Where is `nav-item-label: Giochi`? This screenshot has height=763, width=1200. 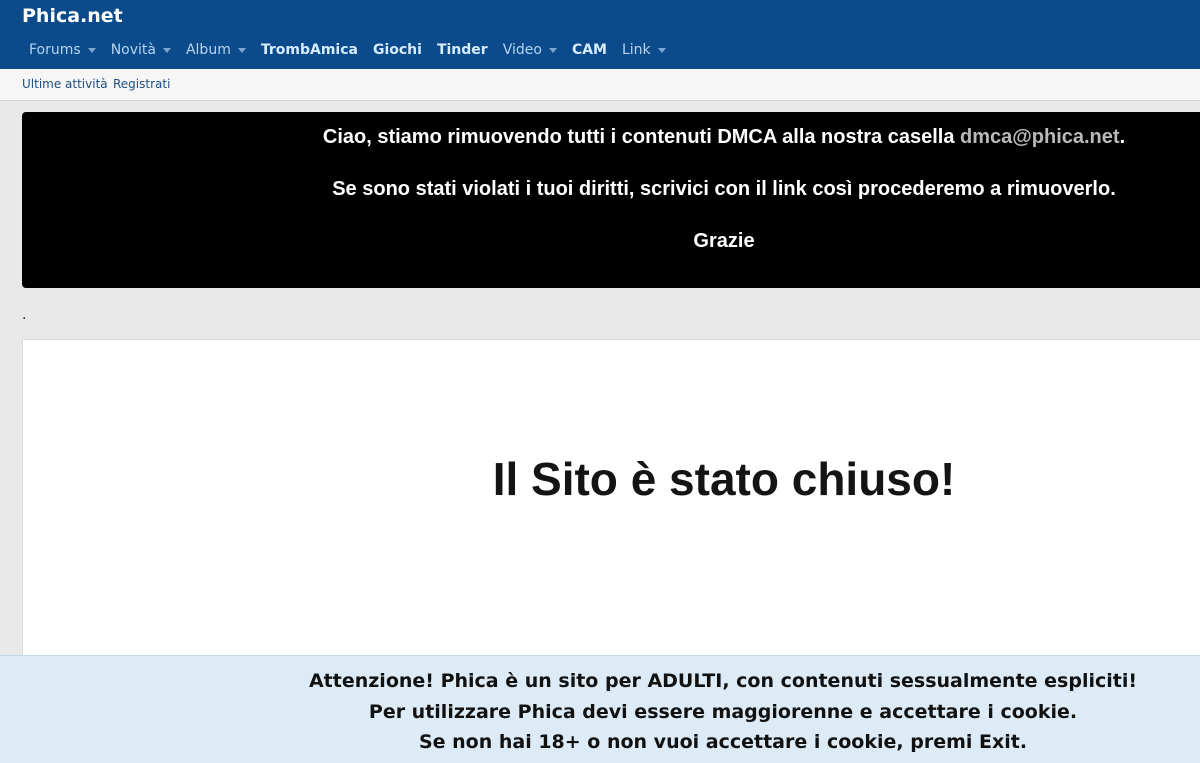
nav-item-label: Giochi is located at coordinates (397, 50).